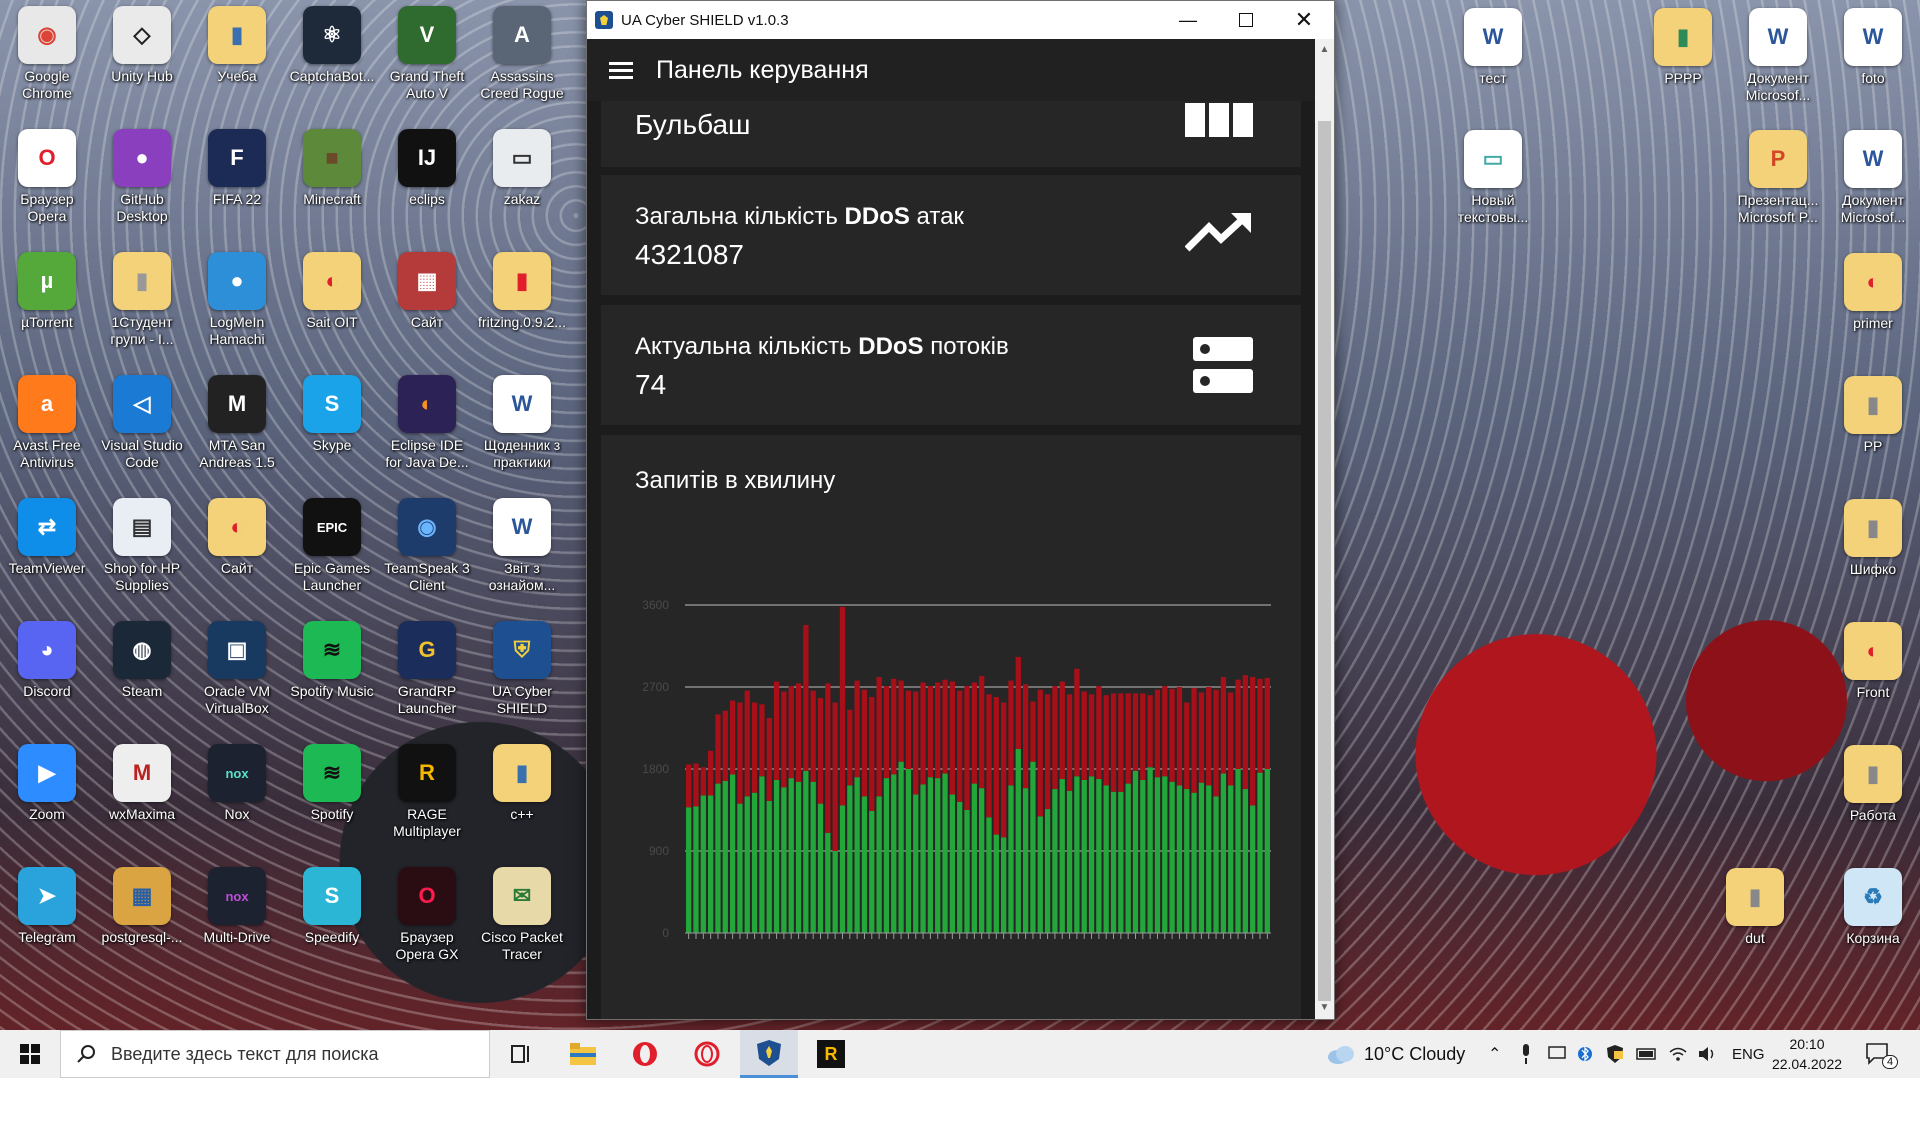 This screenshot has height=1132, width=1920. Describe the element at coordinates (1873, 661) in the screenshot. I see `desktop-file-10-shortcut: ◐ Front` at that location.